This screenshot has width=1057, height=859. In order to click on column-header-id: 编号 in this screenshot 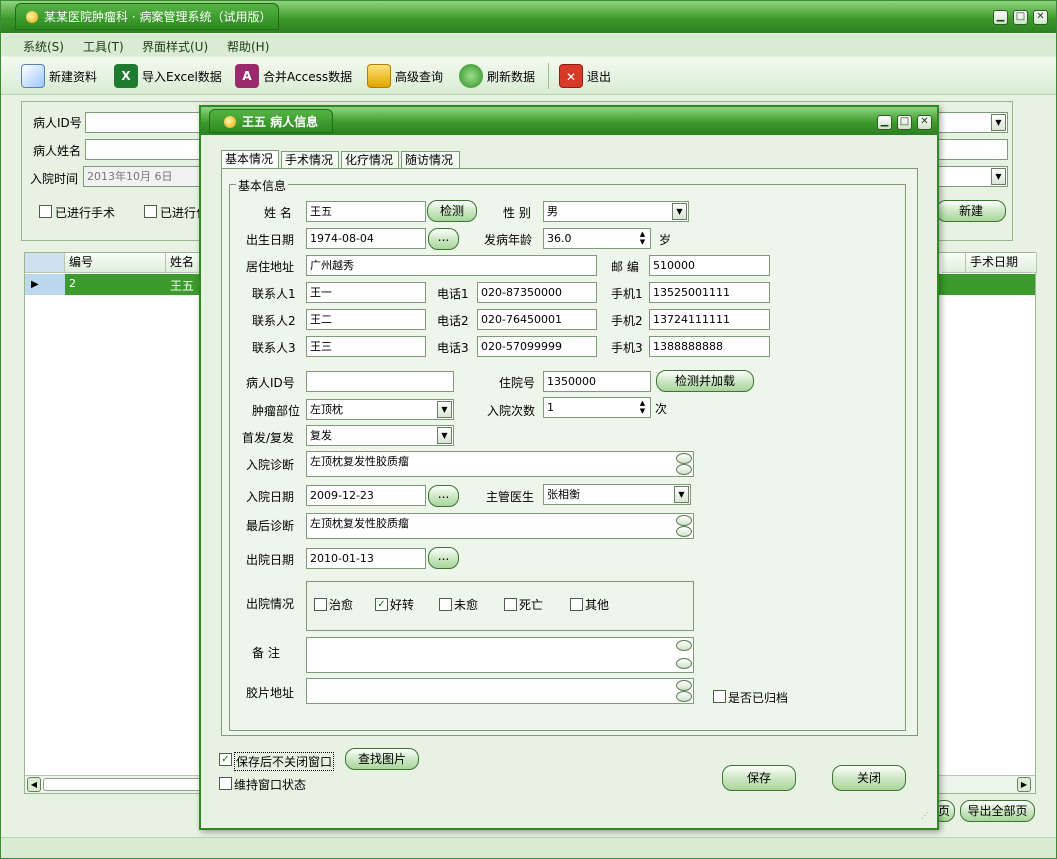, I will do `click(115, 263)`.